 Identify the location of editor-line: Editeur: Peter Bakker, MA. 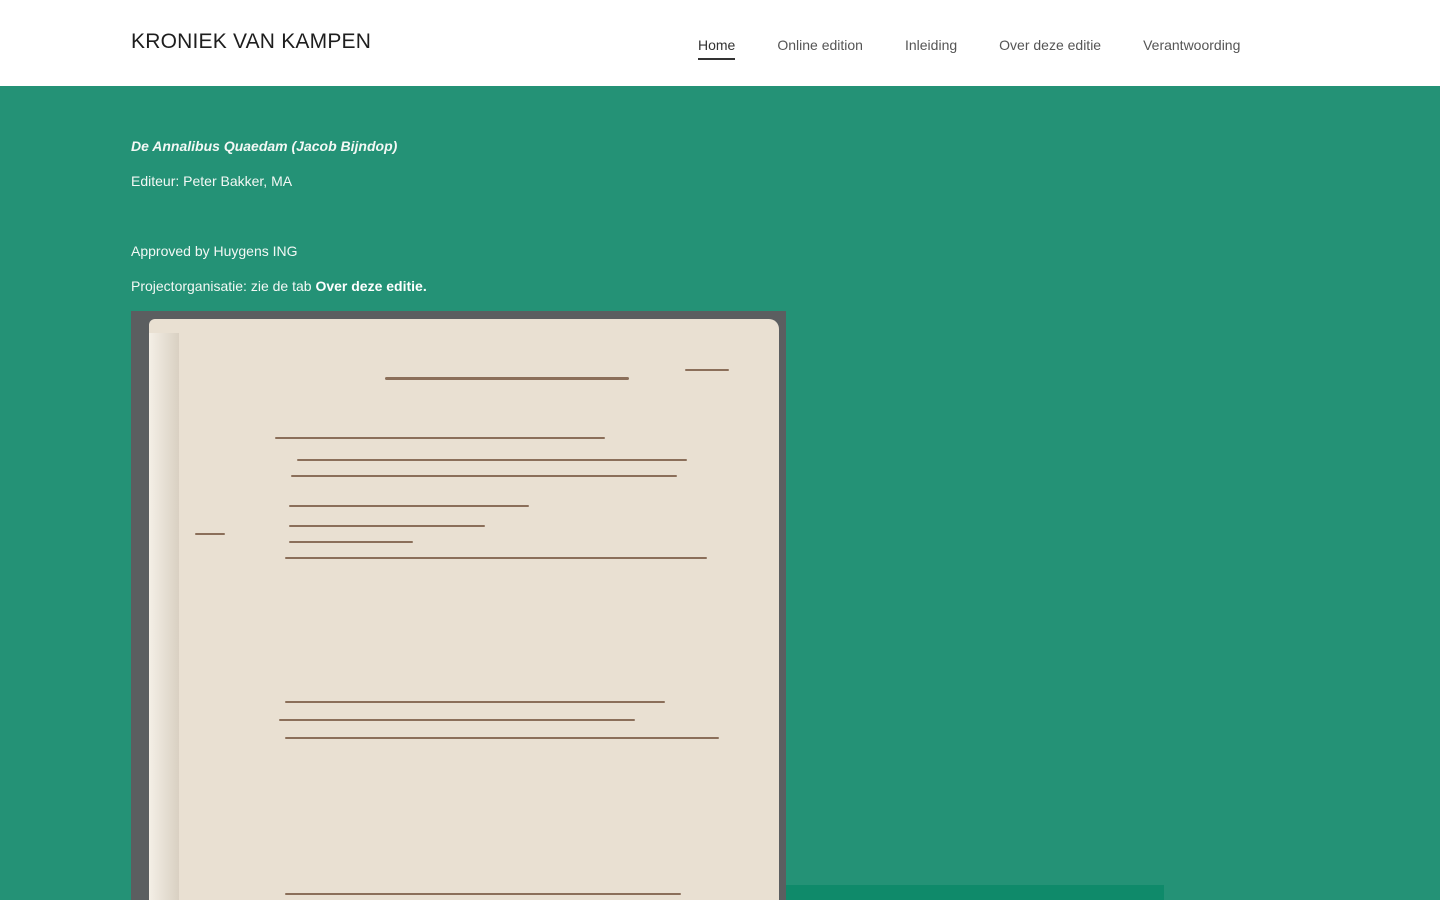
(212, 181).